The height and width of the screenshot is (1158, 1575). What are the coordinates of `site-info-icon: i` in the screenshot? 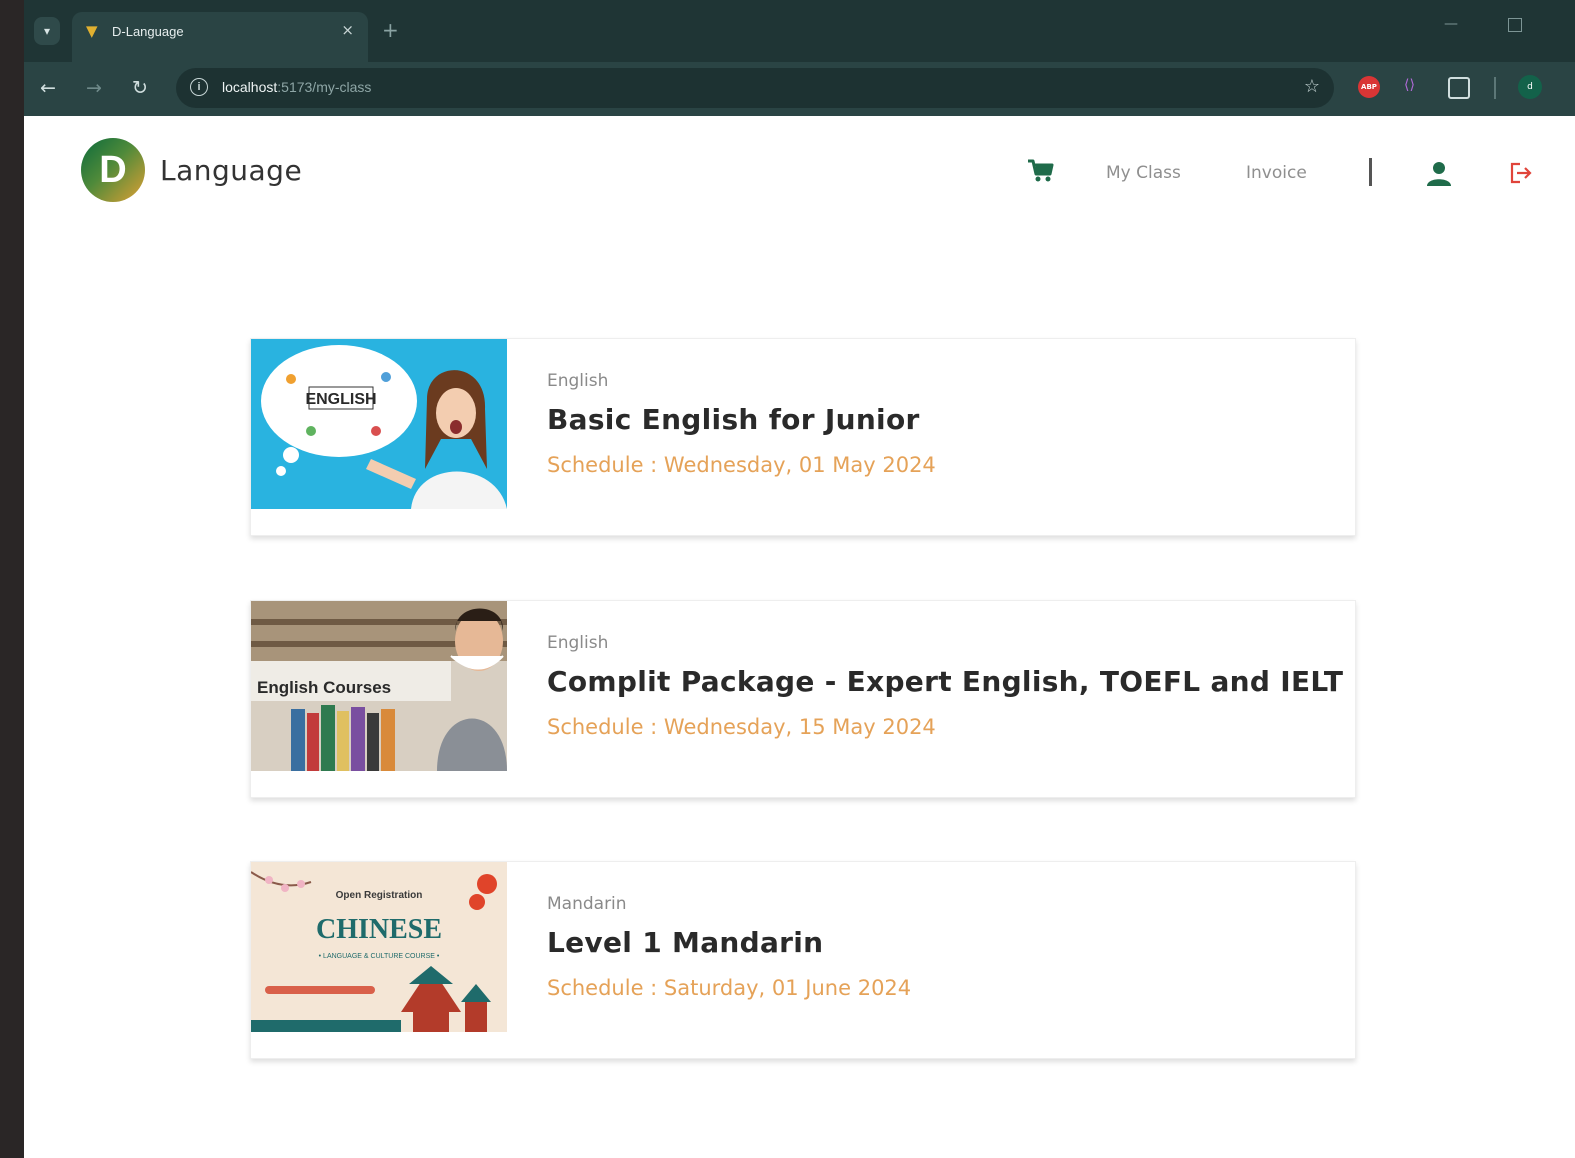 It's located at (199, 87).